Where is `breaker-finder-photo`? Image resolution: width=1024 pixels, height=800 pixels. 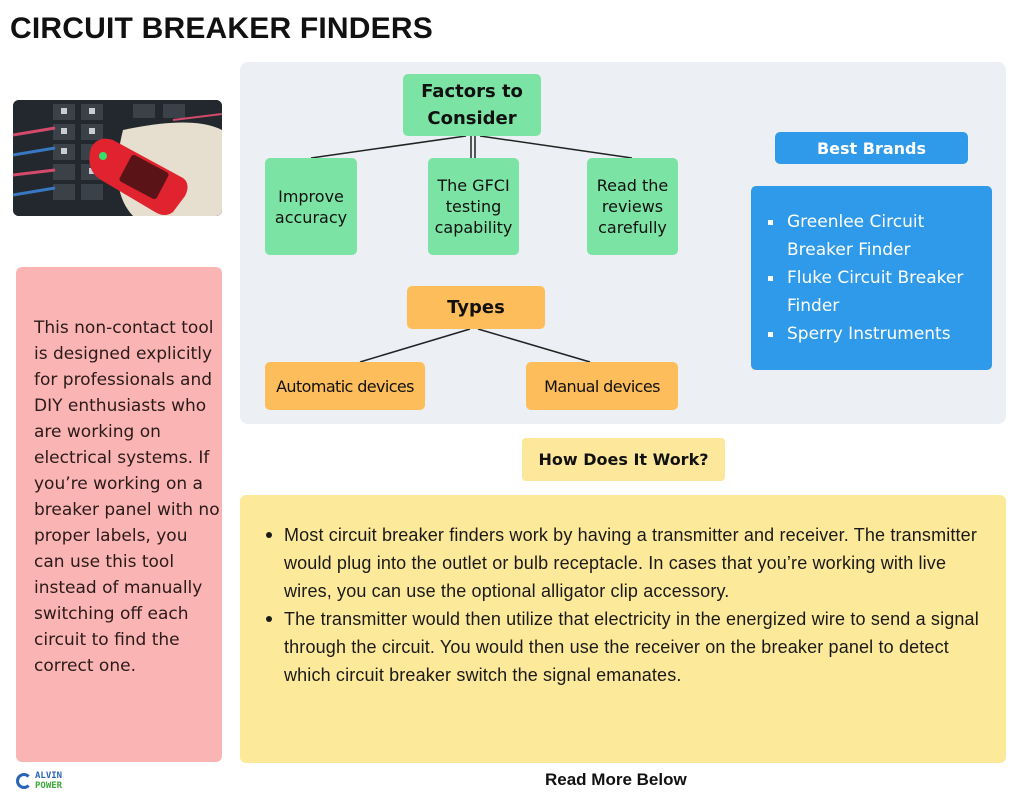
breaker-finder-photo is located at coordinates (117, 158).